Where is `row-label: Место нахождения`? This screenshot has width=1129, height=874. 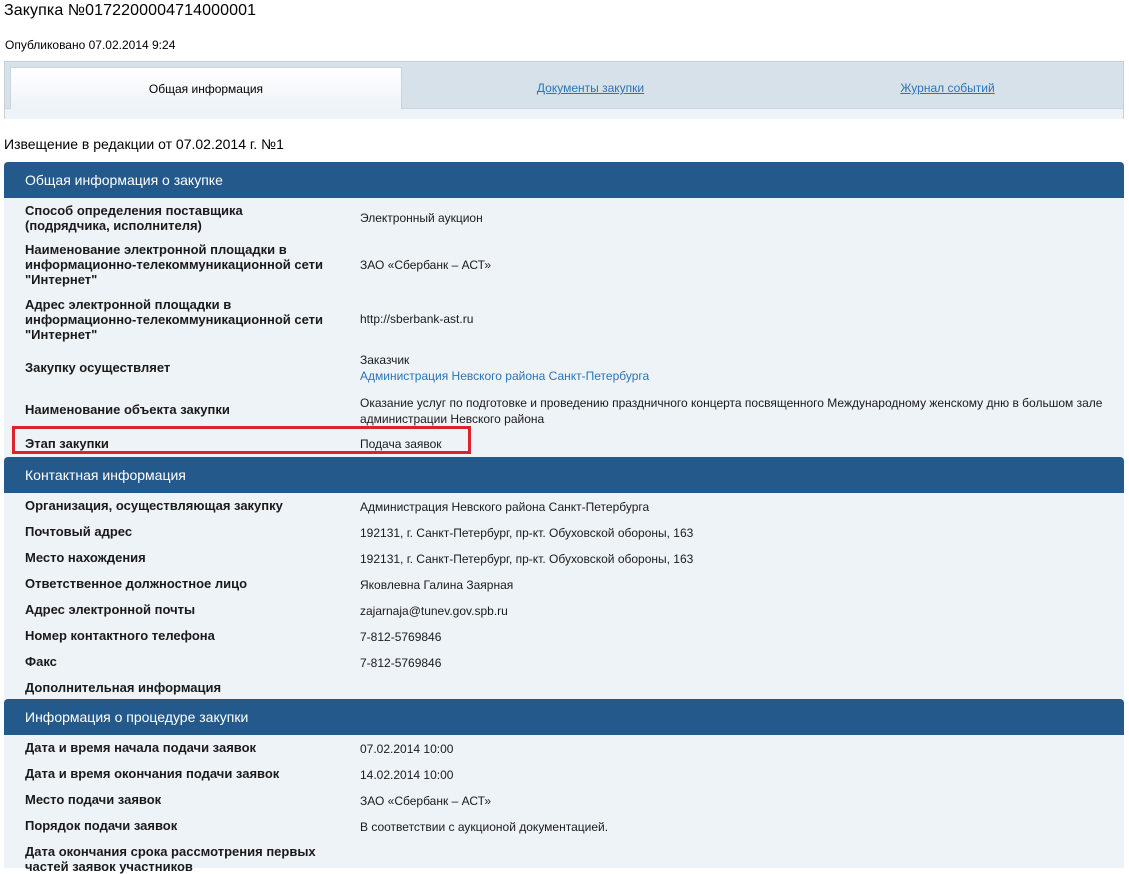
row-label: Место нахождения is located at coordinates (85, 557).